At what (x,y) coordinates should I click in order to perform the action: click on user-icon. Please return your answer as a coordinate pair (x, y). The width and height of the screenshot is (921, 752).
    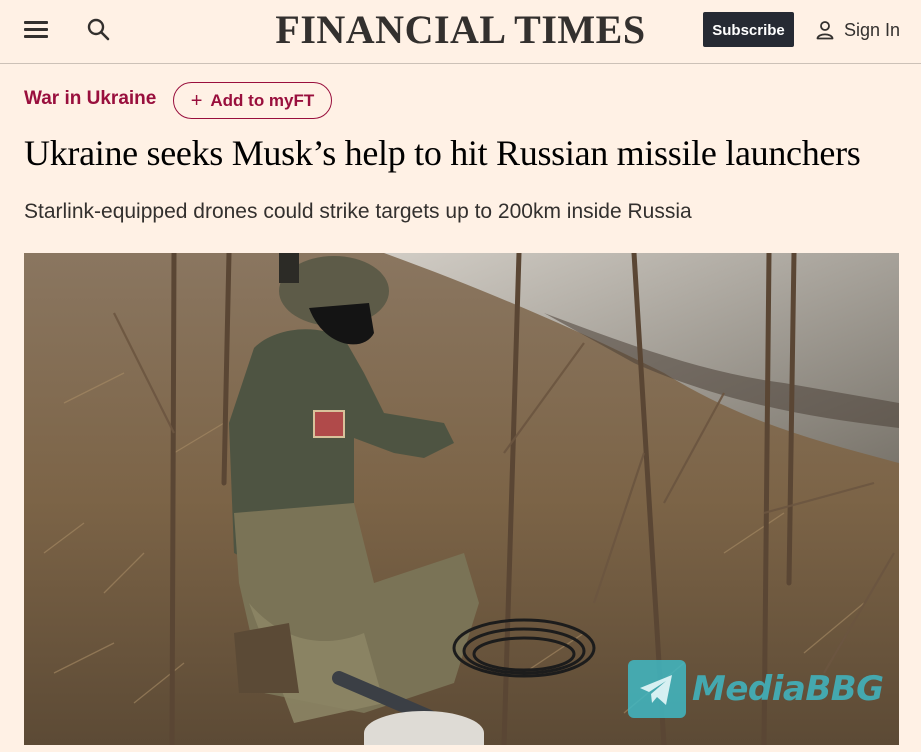
    Looking at the image, I should click on (825, 30).